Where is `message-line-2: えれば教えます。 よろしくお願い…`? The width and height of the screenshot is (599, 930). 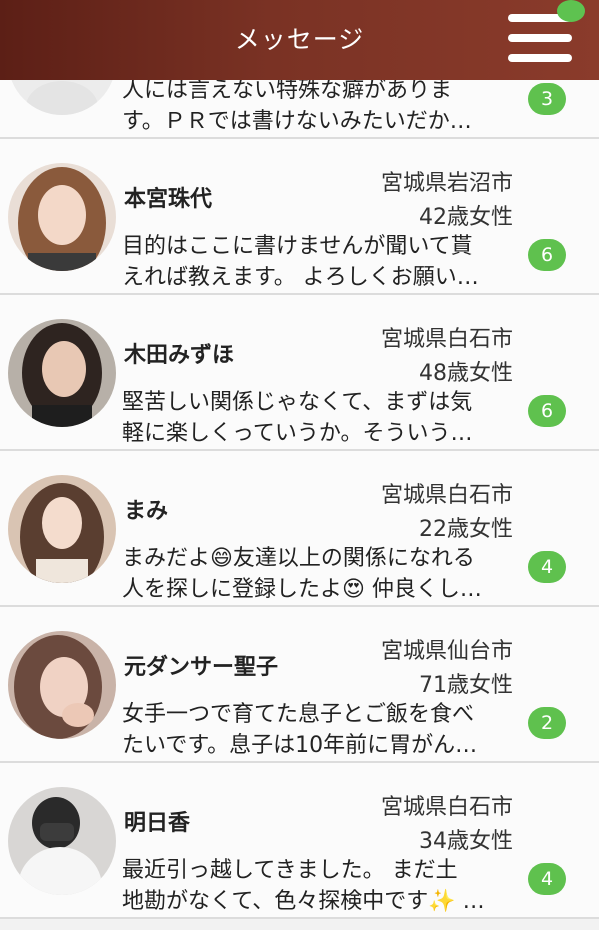 message-line-2: えれば教えます。 よろしくお願い… is located at coordinates (300, 277).